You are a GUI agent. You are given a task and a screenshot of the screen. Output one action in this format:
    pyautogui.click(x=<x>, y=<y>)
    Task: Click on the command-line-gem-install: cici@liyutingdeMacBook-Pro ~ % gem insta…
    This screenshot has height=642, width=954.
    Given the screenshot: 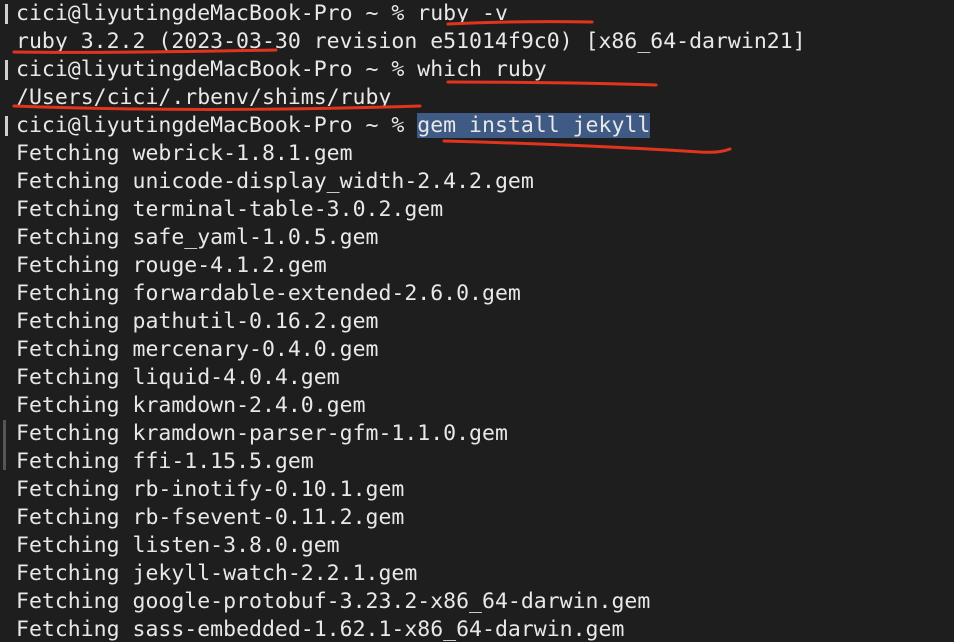 What is the action you would take?
    pyautogui.click(x=333, y=126)
    